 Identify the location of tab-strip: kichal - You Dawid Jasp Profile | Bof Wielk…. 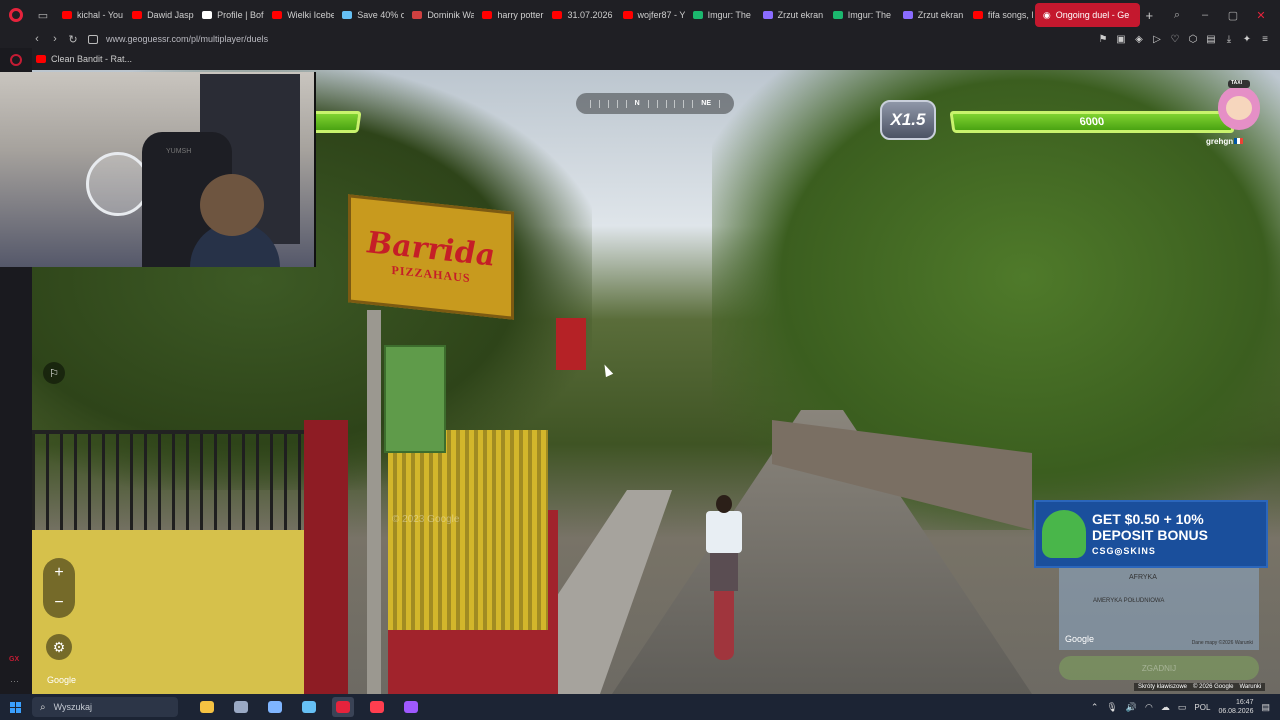
(606, 15).